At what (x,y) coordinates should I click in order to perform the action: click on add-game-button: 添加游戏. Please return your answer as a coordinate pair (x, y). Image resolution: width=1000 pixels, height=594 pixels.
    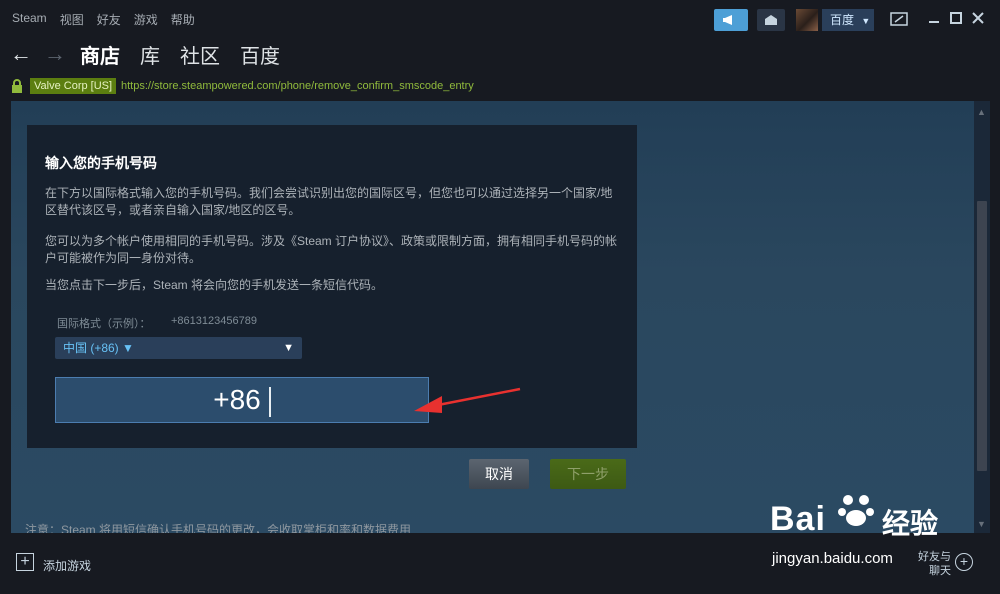
    Looking at the image, I should click on (67, 565).